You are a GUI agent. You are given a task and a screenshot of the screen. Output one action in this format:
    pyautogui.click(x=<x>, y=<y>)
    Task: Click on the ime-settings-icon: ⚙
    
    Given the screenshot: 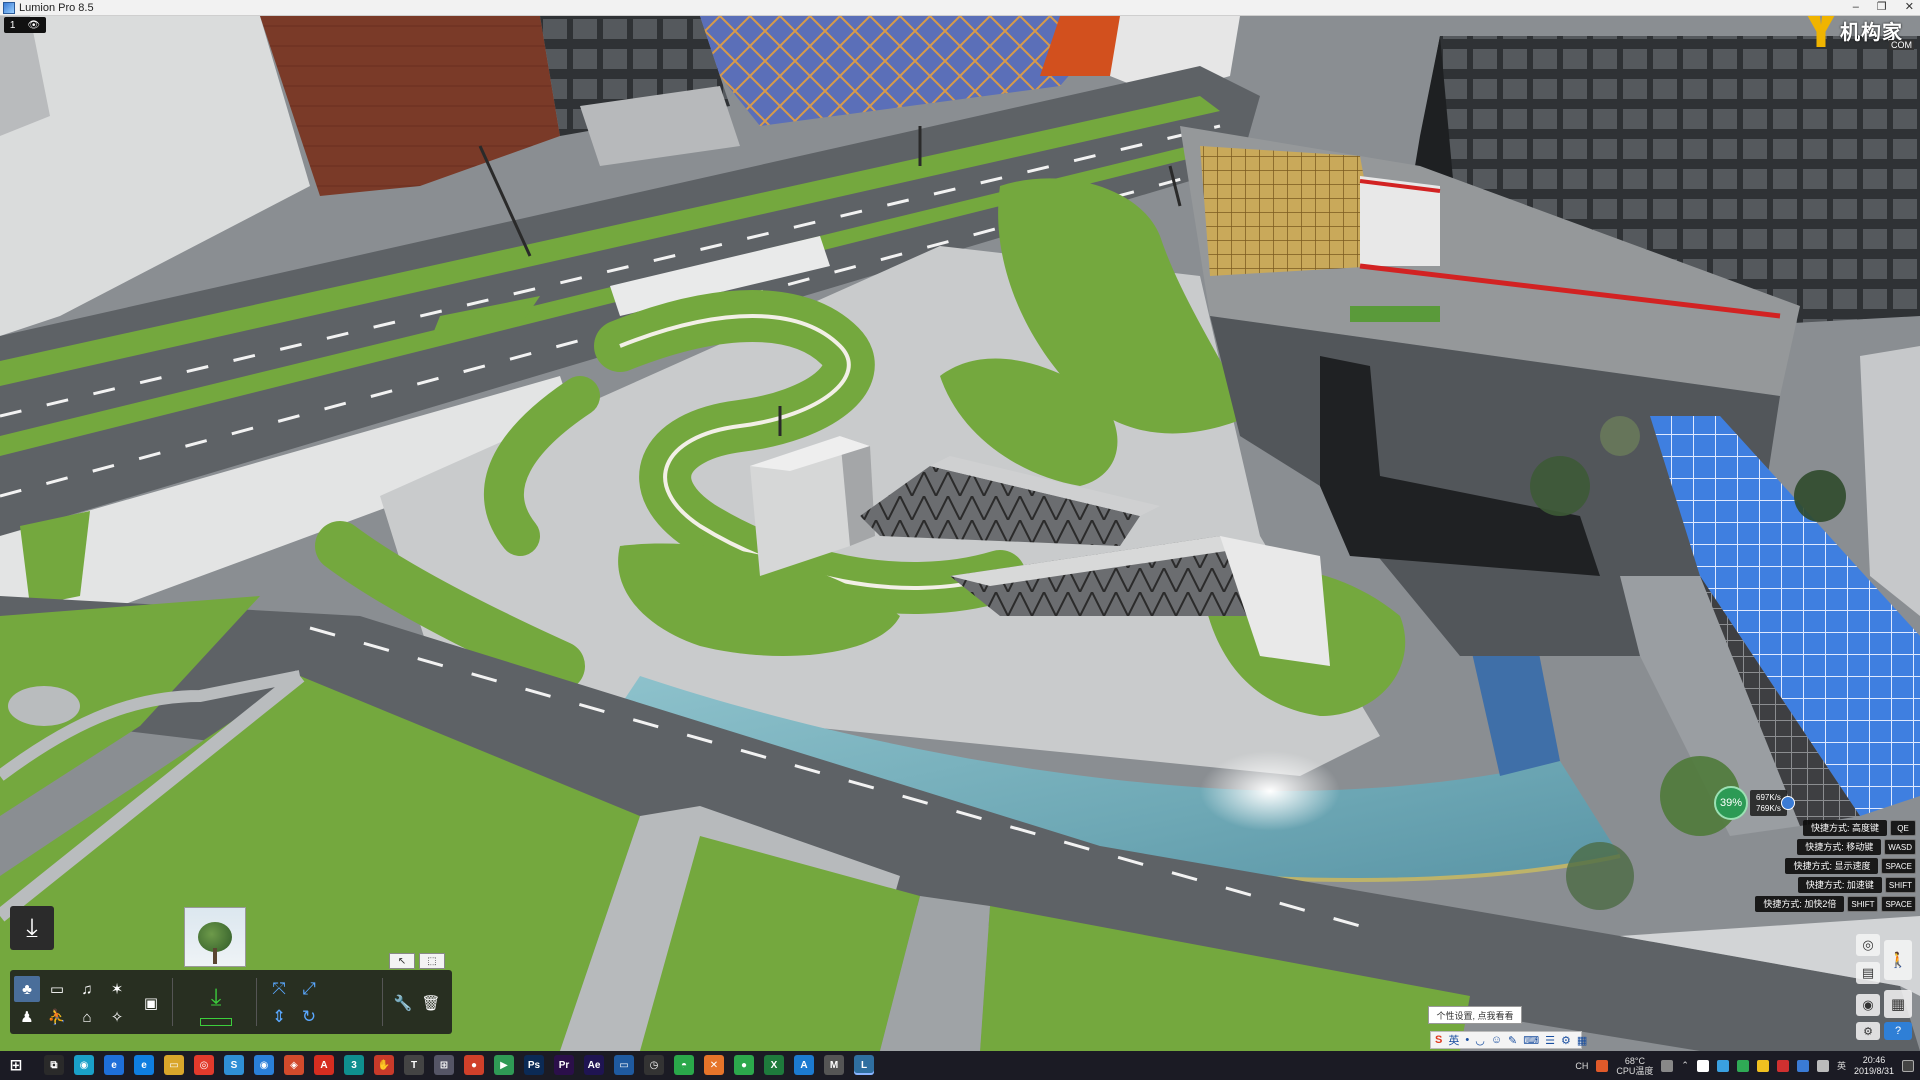 What is the action you would take?
    pyautogui.click(x=1566, y=1040)
    